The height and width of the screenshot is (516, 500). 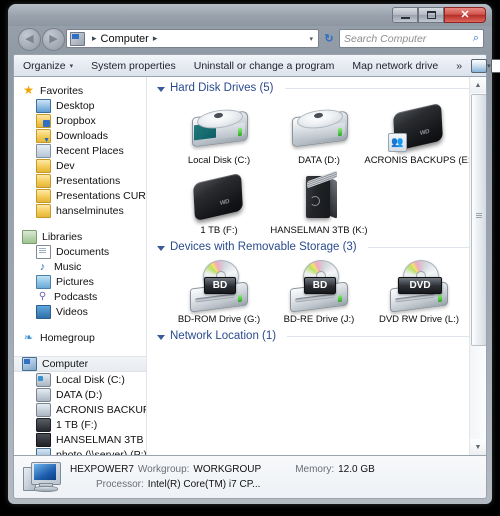 I want to click on minimize-icon, so click(x=405, y=18).